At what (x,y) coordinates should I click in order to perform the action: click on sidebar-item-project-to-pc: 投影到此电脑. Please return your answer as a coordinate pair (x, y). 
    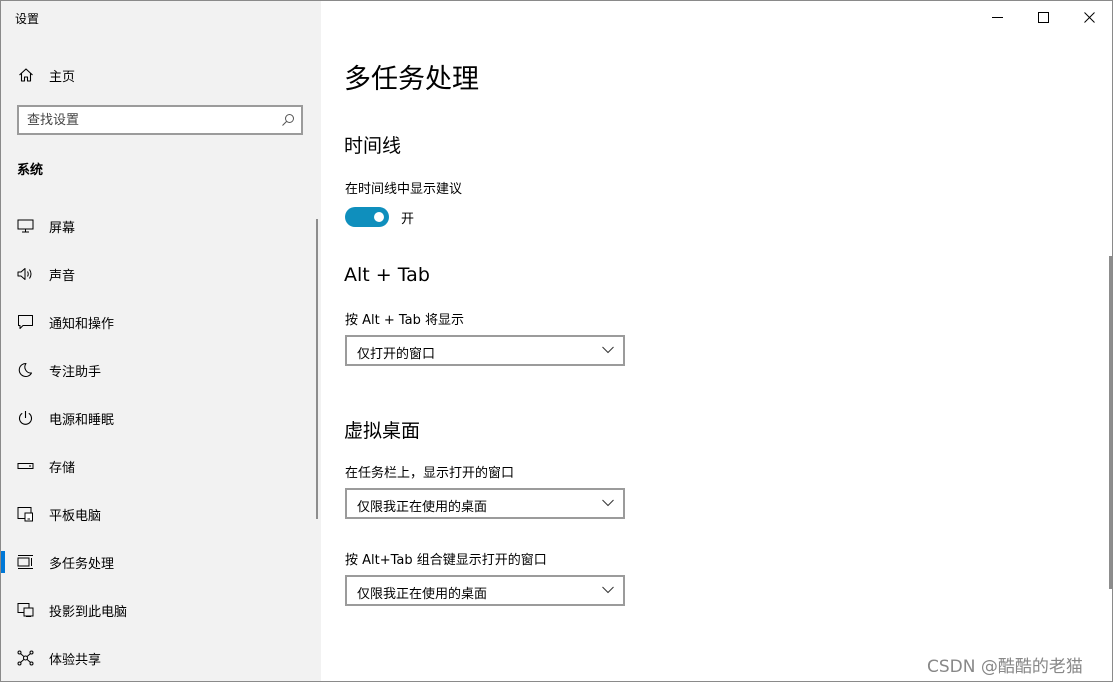
    Looking at the image, I should click on (161, 610).